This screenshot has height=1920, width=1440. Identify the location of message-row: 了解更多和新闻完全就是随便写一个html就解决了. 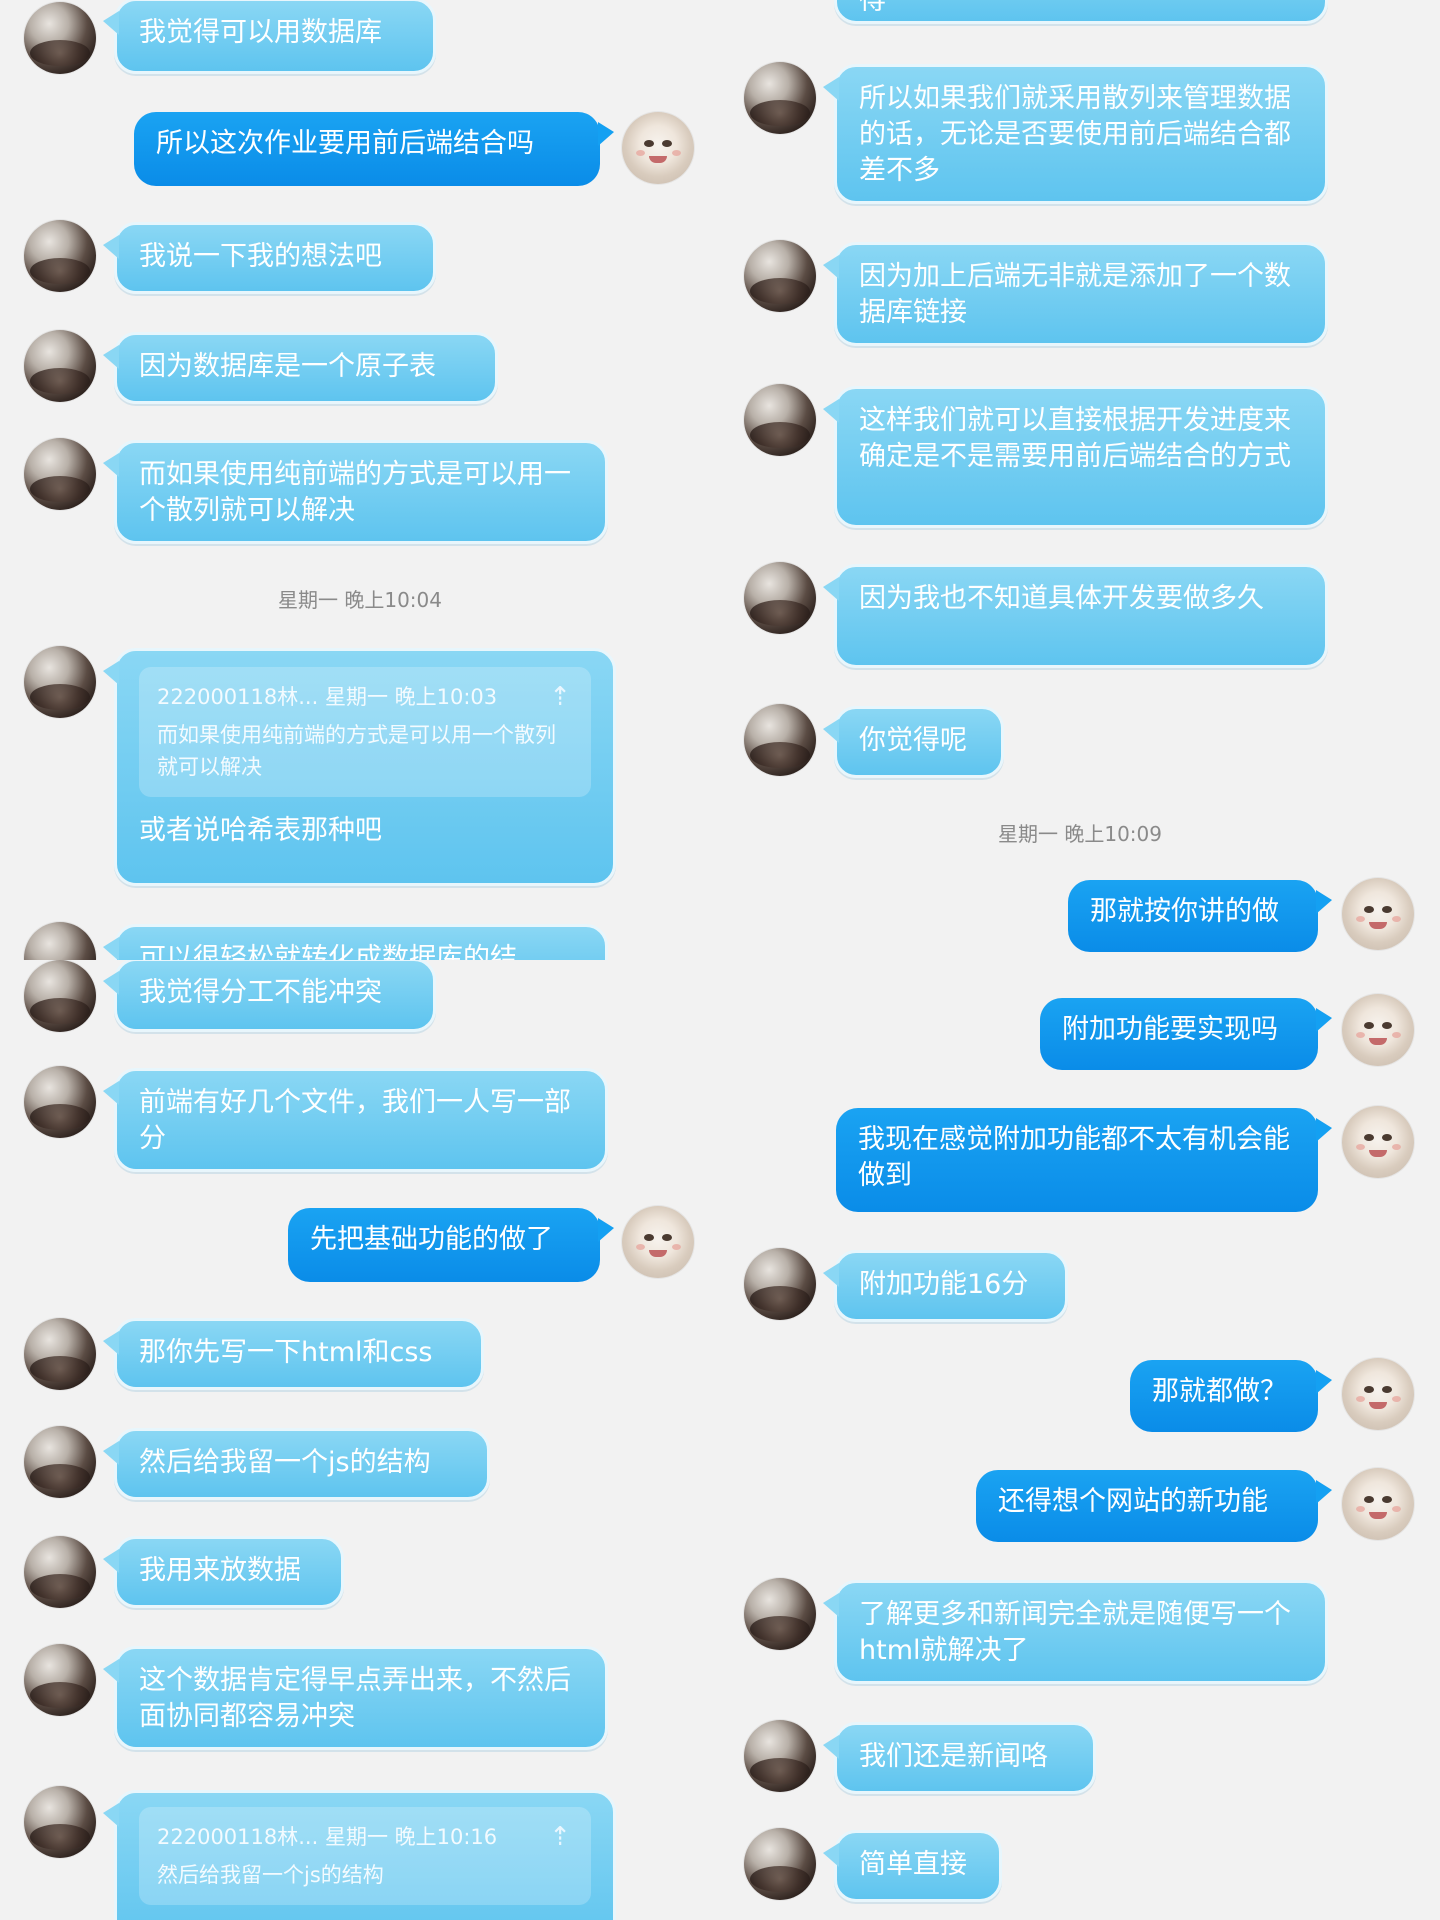
(1080, 1634).